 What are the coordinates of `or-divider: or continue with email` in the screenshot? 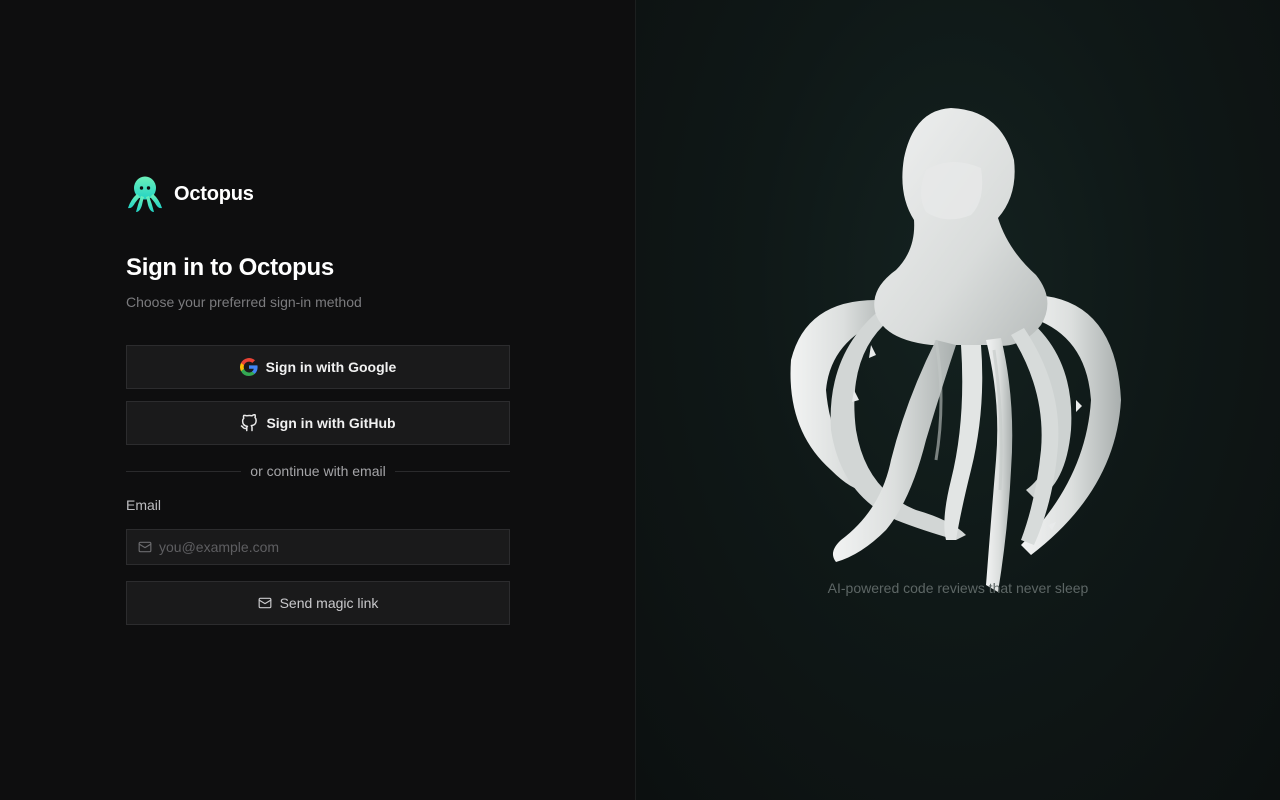 It's located at (318, 471).